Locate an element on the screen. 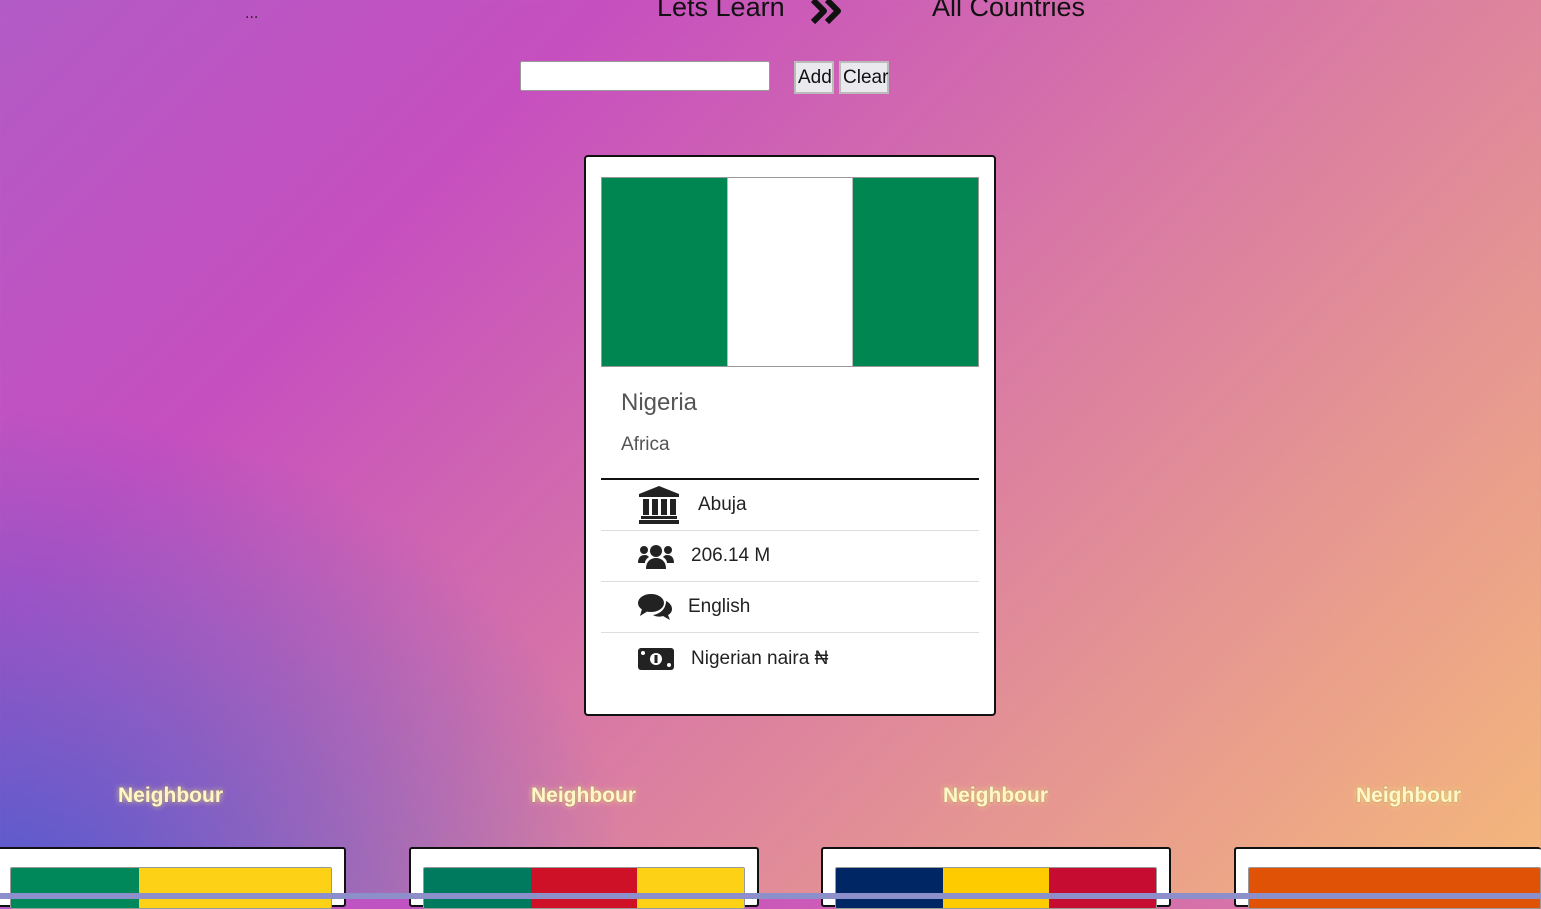 This screenshot has height=909, width=1541. population-value: 206.14 M is located at coordinates (731, 555).